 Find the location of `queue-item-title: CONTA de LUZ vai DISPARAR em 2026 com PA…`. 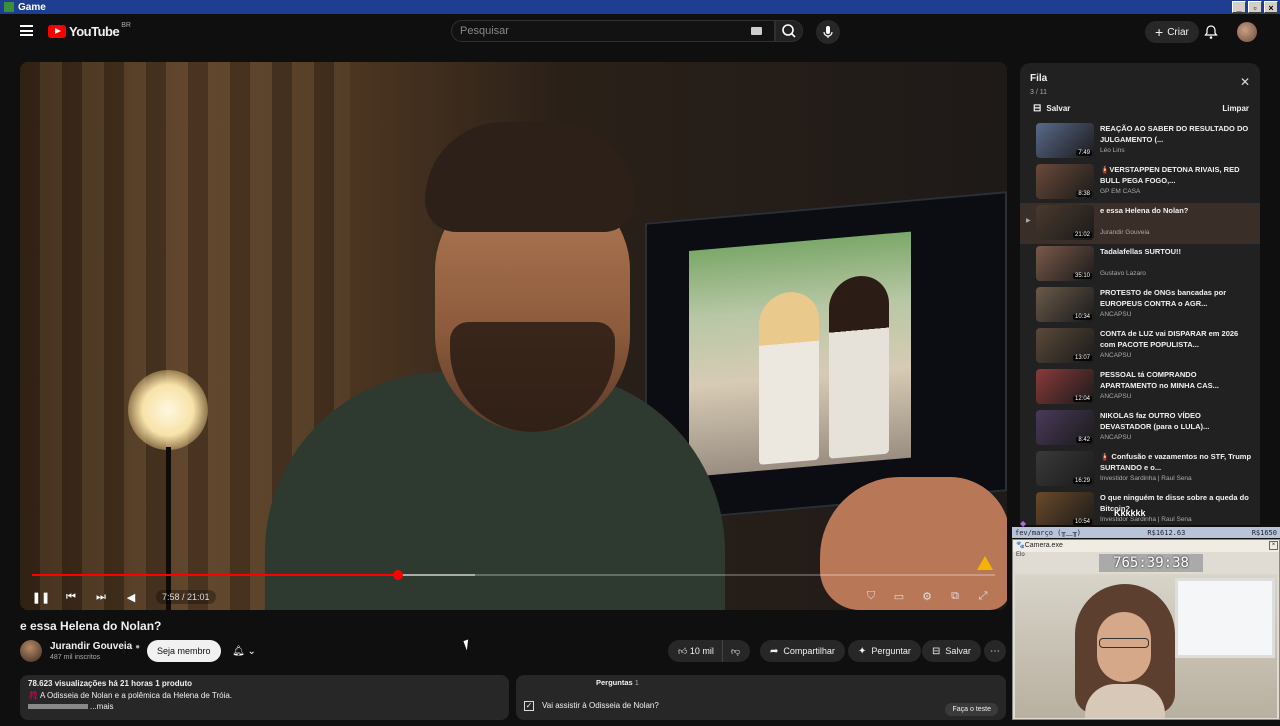

queue-item-title: CONTA de LUZ vai DISPARAR em 2026 com PA… is located at coordinates (1176, 339).